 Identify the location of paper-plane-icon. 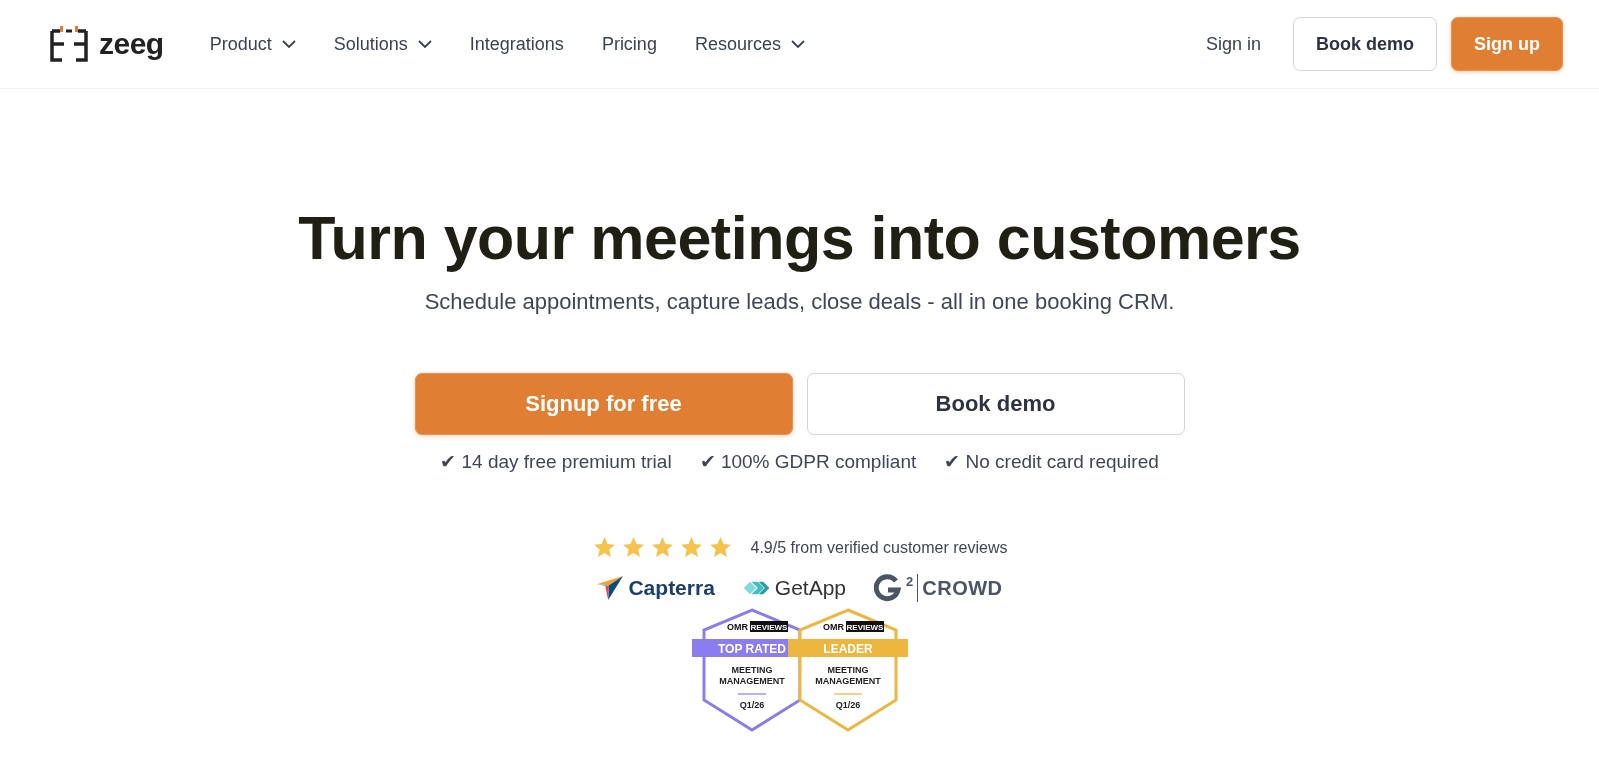
(610, 588).